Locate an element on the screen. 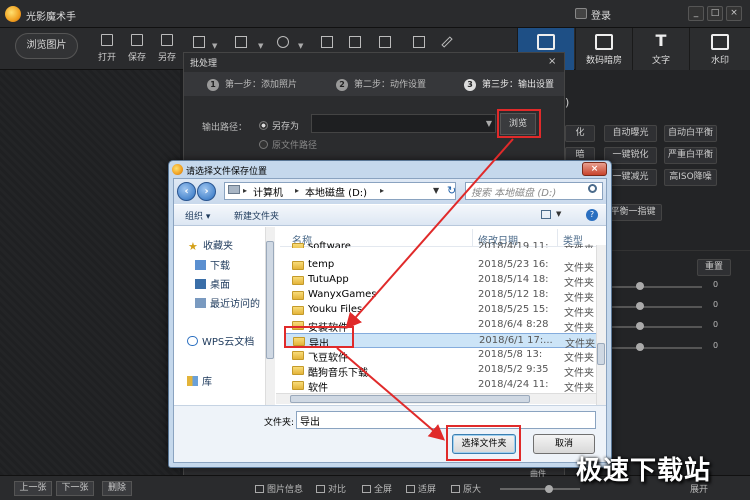 Image resolution: width=750 pixels, height=500 pixels. annotation-arrows is located at coordinates (425, 289).